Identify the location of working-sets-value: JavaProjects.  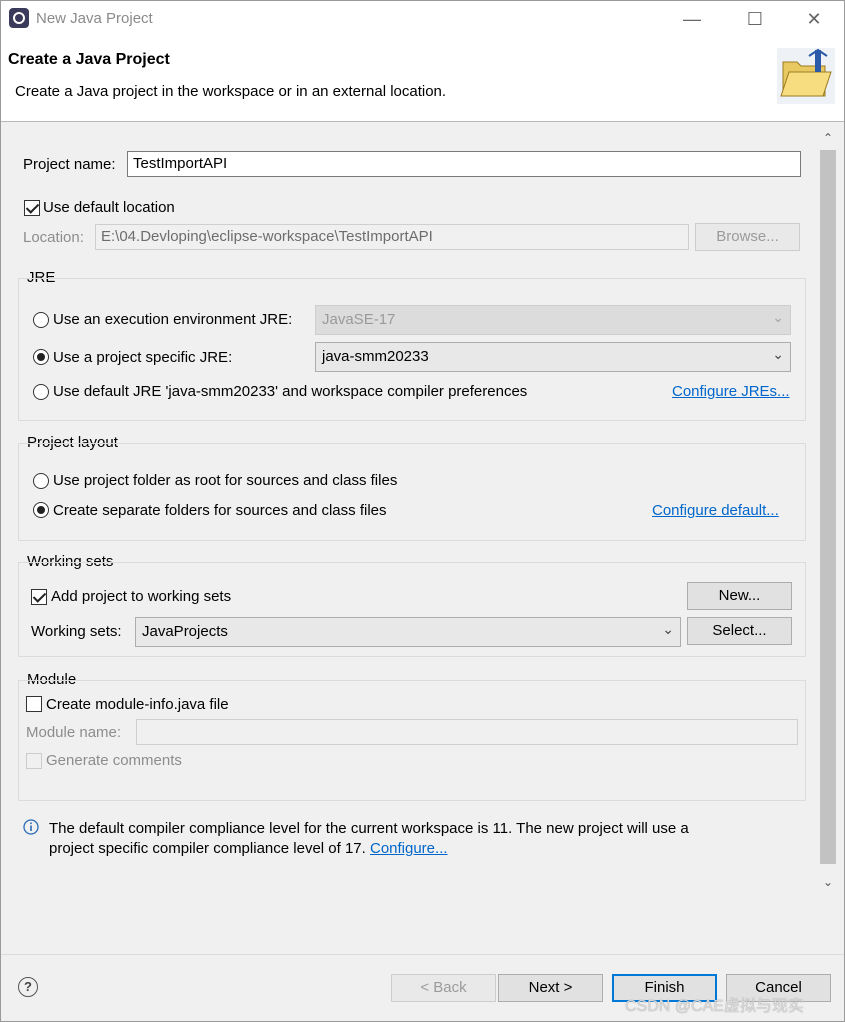
(185, 631).